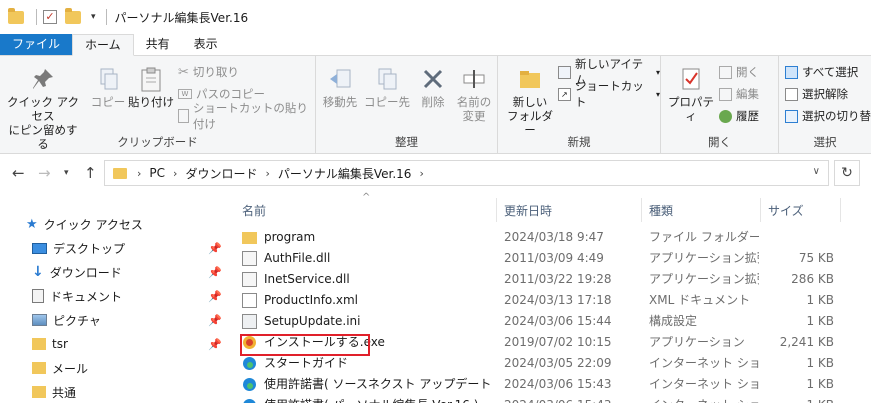  Describe the element at coordinates (739, 94) in the screenshot. I see `edit-button: 編集` at that location.